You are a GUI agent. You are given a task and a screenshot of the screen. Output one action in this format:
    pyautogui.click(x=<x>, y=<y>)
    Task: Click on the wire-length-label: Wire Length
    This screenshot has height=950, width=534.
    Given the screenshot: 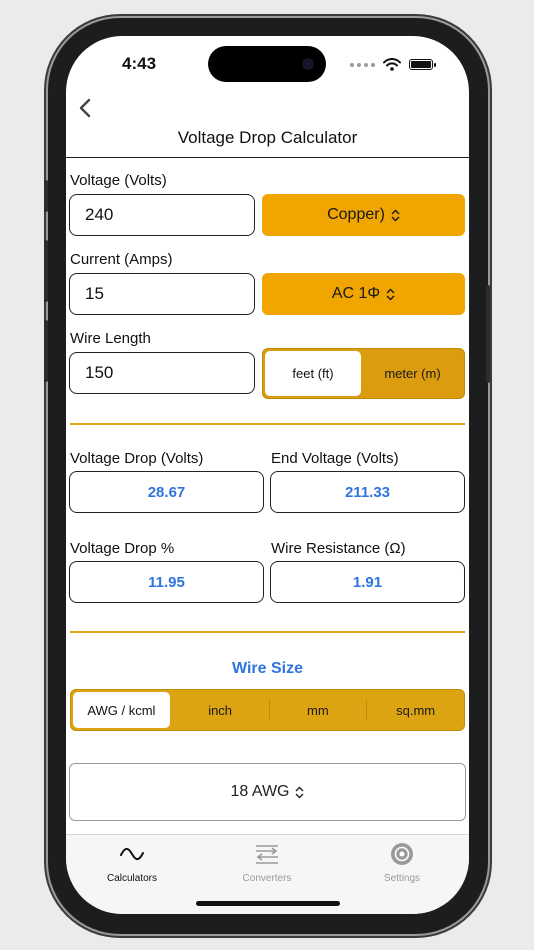 What is the action you would take?
    pyautogui.click(x=110, y=338)
    